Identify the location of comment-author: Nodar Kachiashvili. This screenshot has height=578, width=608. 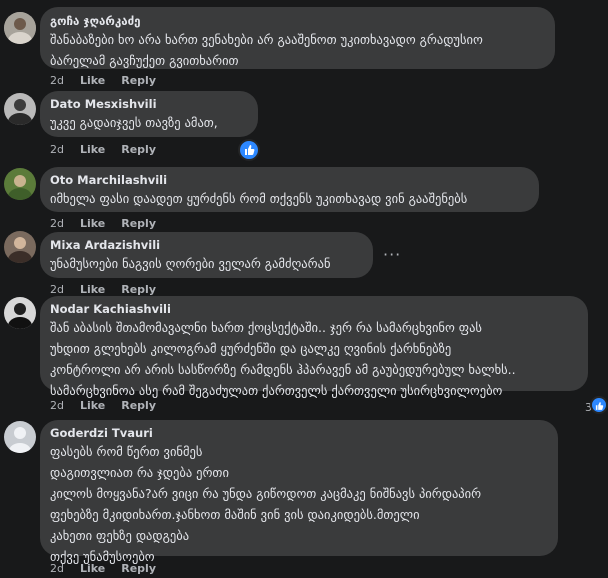
(313, 309).